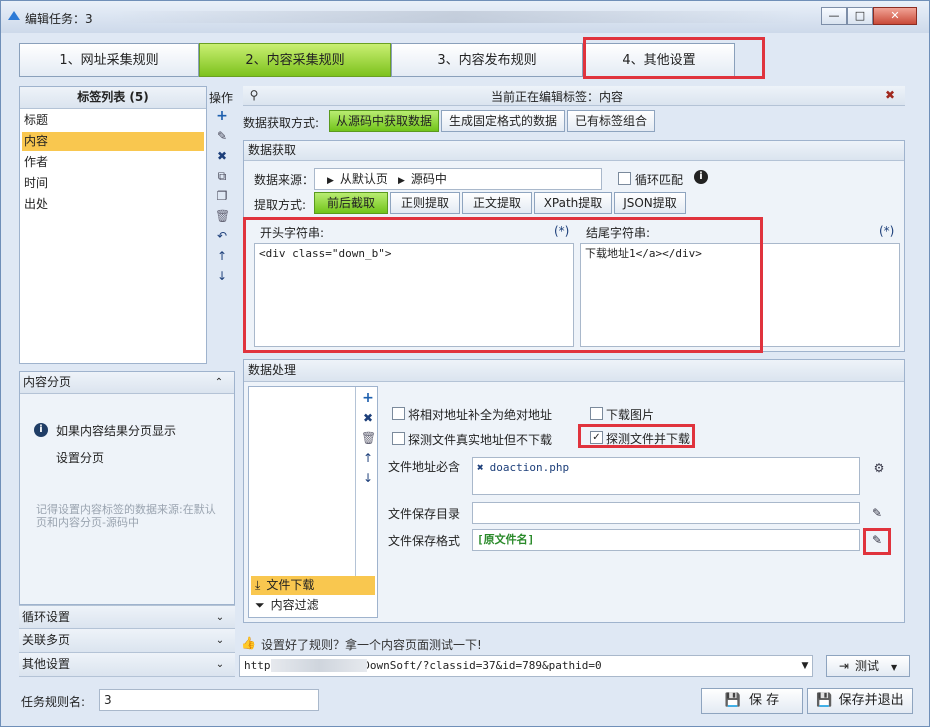 Image resolution: width=930 pixels, height=727 pixels. I want to click on tag-item-selected: 内容, so click(113, 141).